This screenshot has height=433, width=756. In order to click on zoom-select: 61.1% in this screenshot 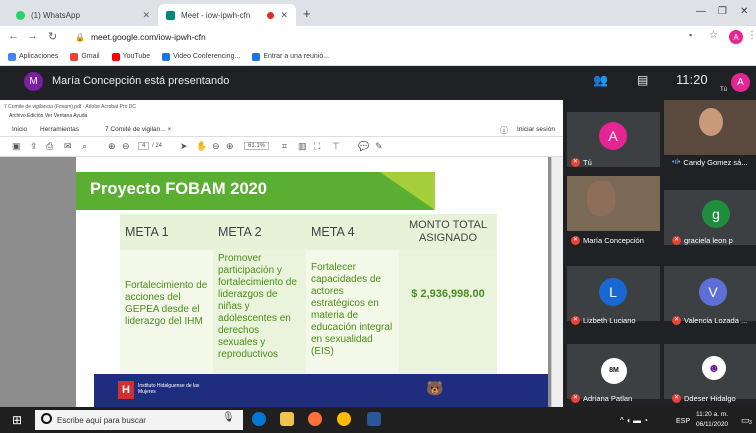, I will do `click(257, 146)`.